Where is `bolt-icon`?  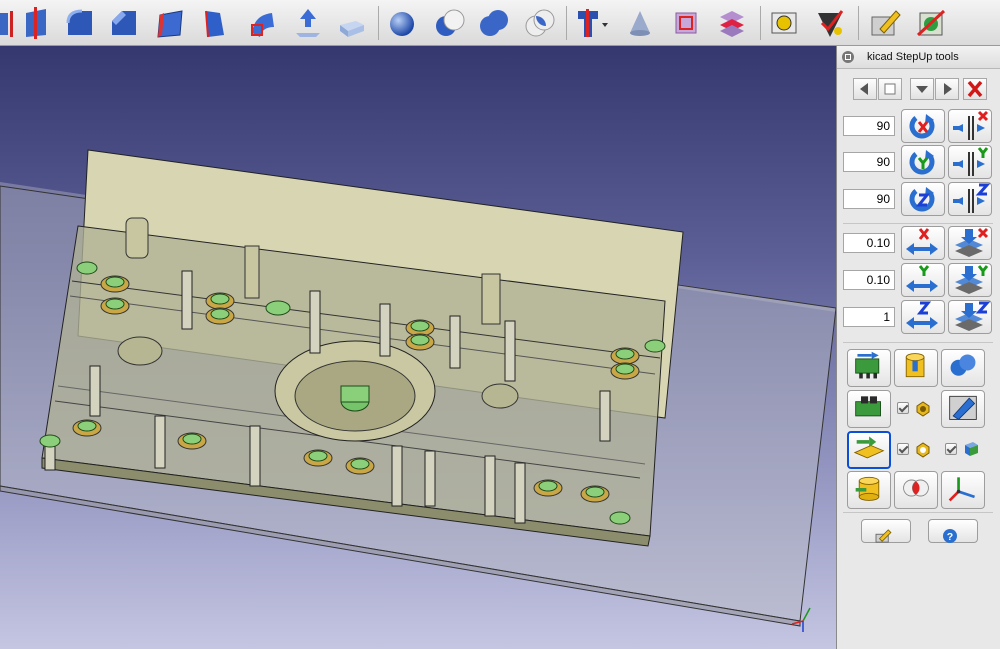
bolt-icon is located at coordinates (923, 408).